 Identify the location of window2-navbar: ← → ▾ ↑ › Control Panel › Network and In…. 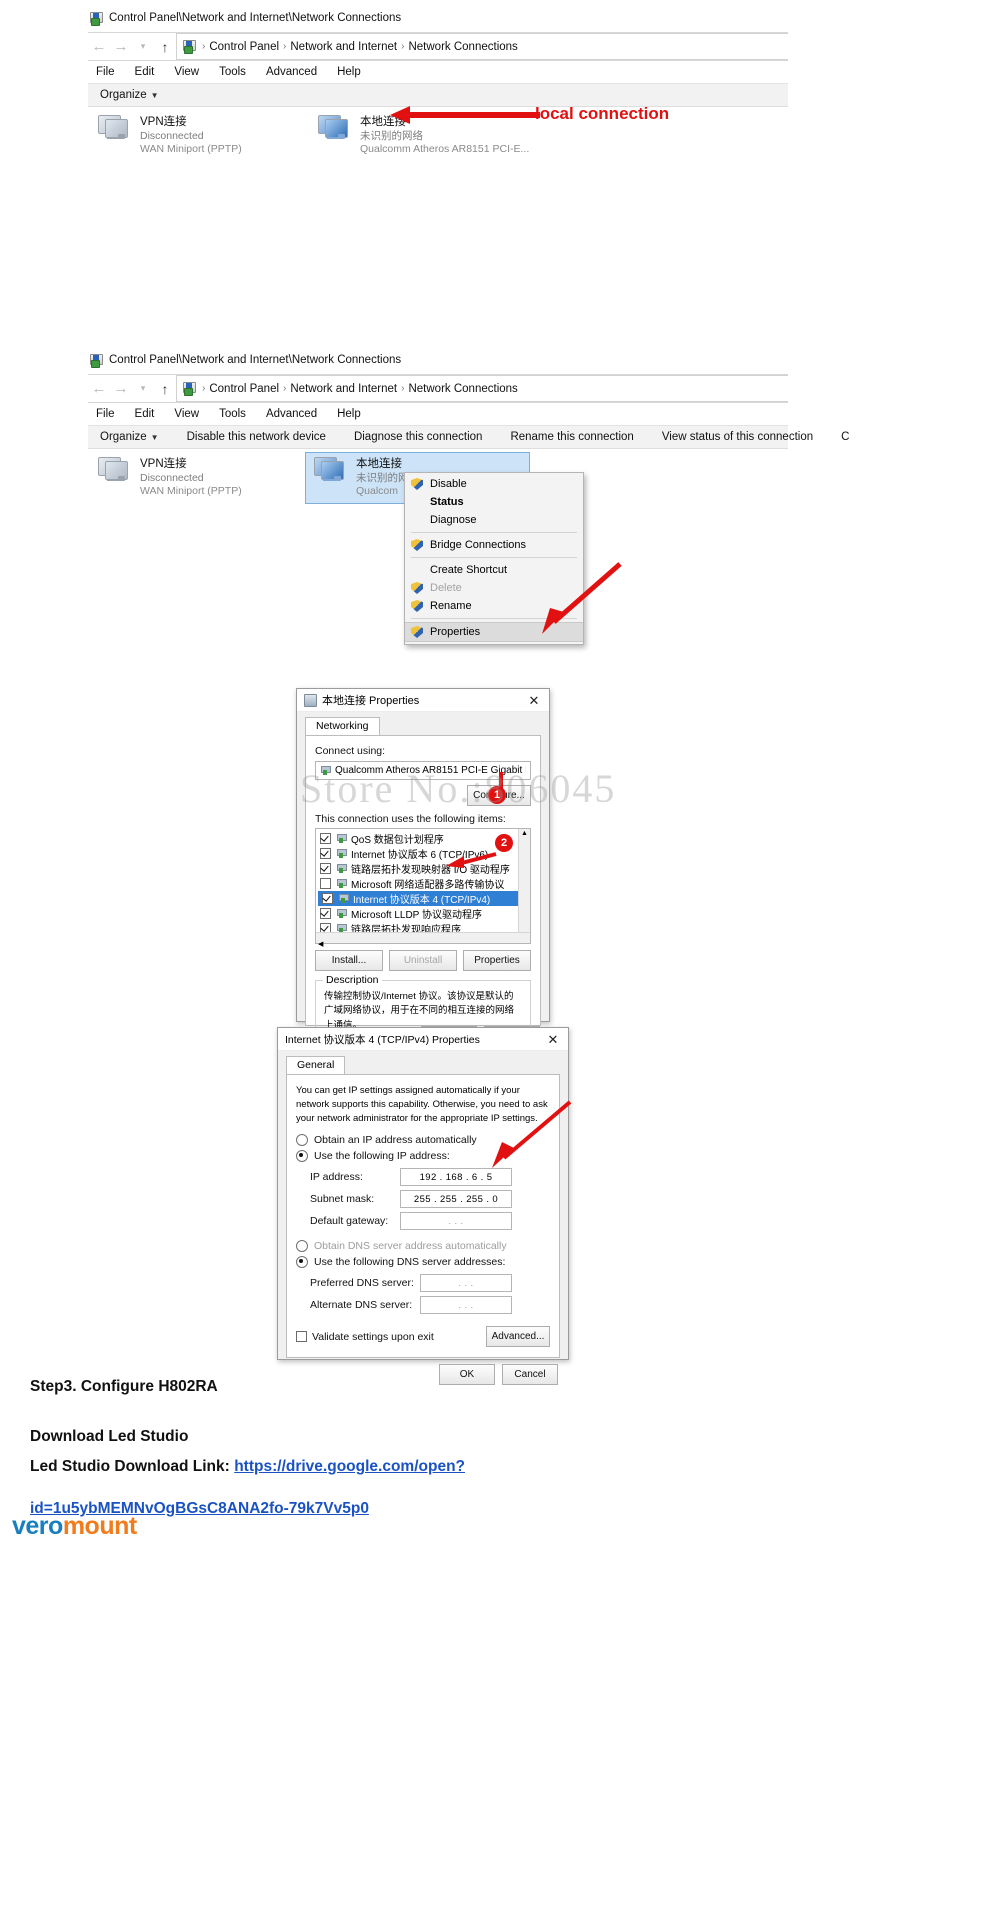
(438, 388).